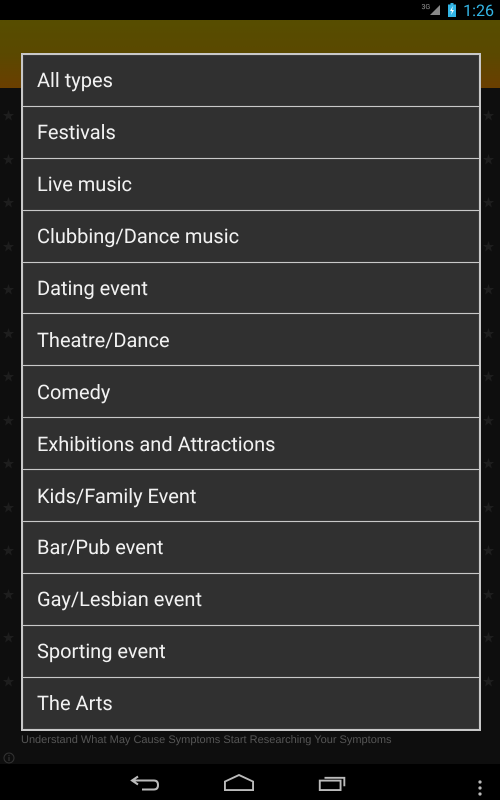 Image resolution: width=500 pixels, height=800 pixels. Describe the element at coordinates (480, 788) in the screenshot. I see `menu-icon` at that location.